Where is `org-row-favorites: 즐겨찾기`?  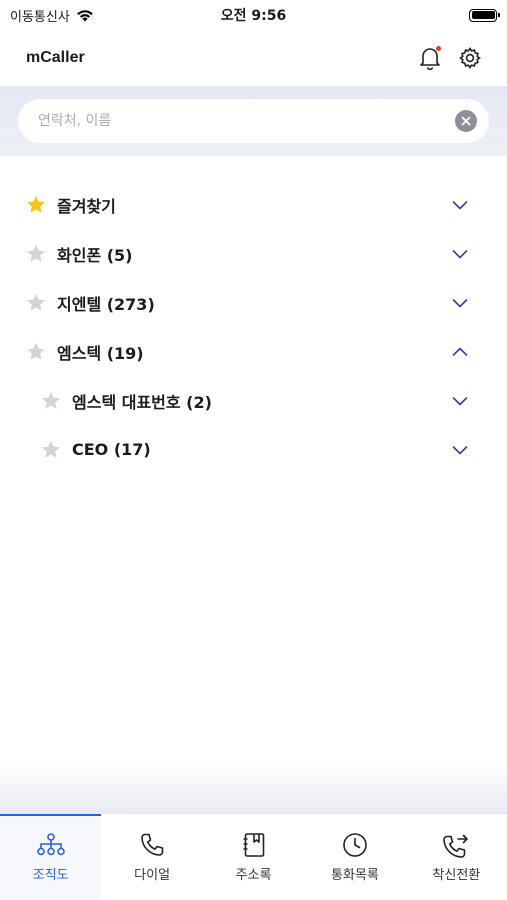
org-row-favorites: 즐겨찾기 is located at coordinates (253, 204).